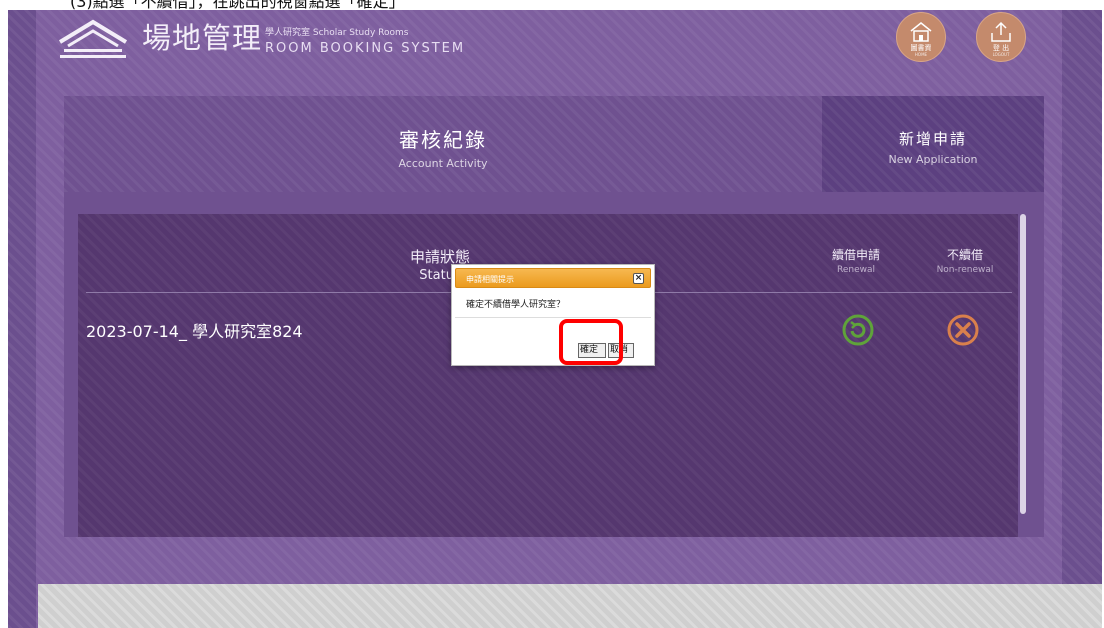 This screenshot has height=628, width=1104. Describe the element at coordinates (22, 319) in the screenshot. I see `left-edge-strip` at that location.